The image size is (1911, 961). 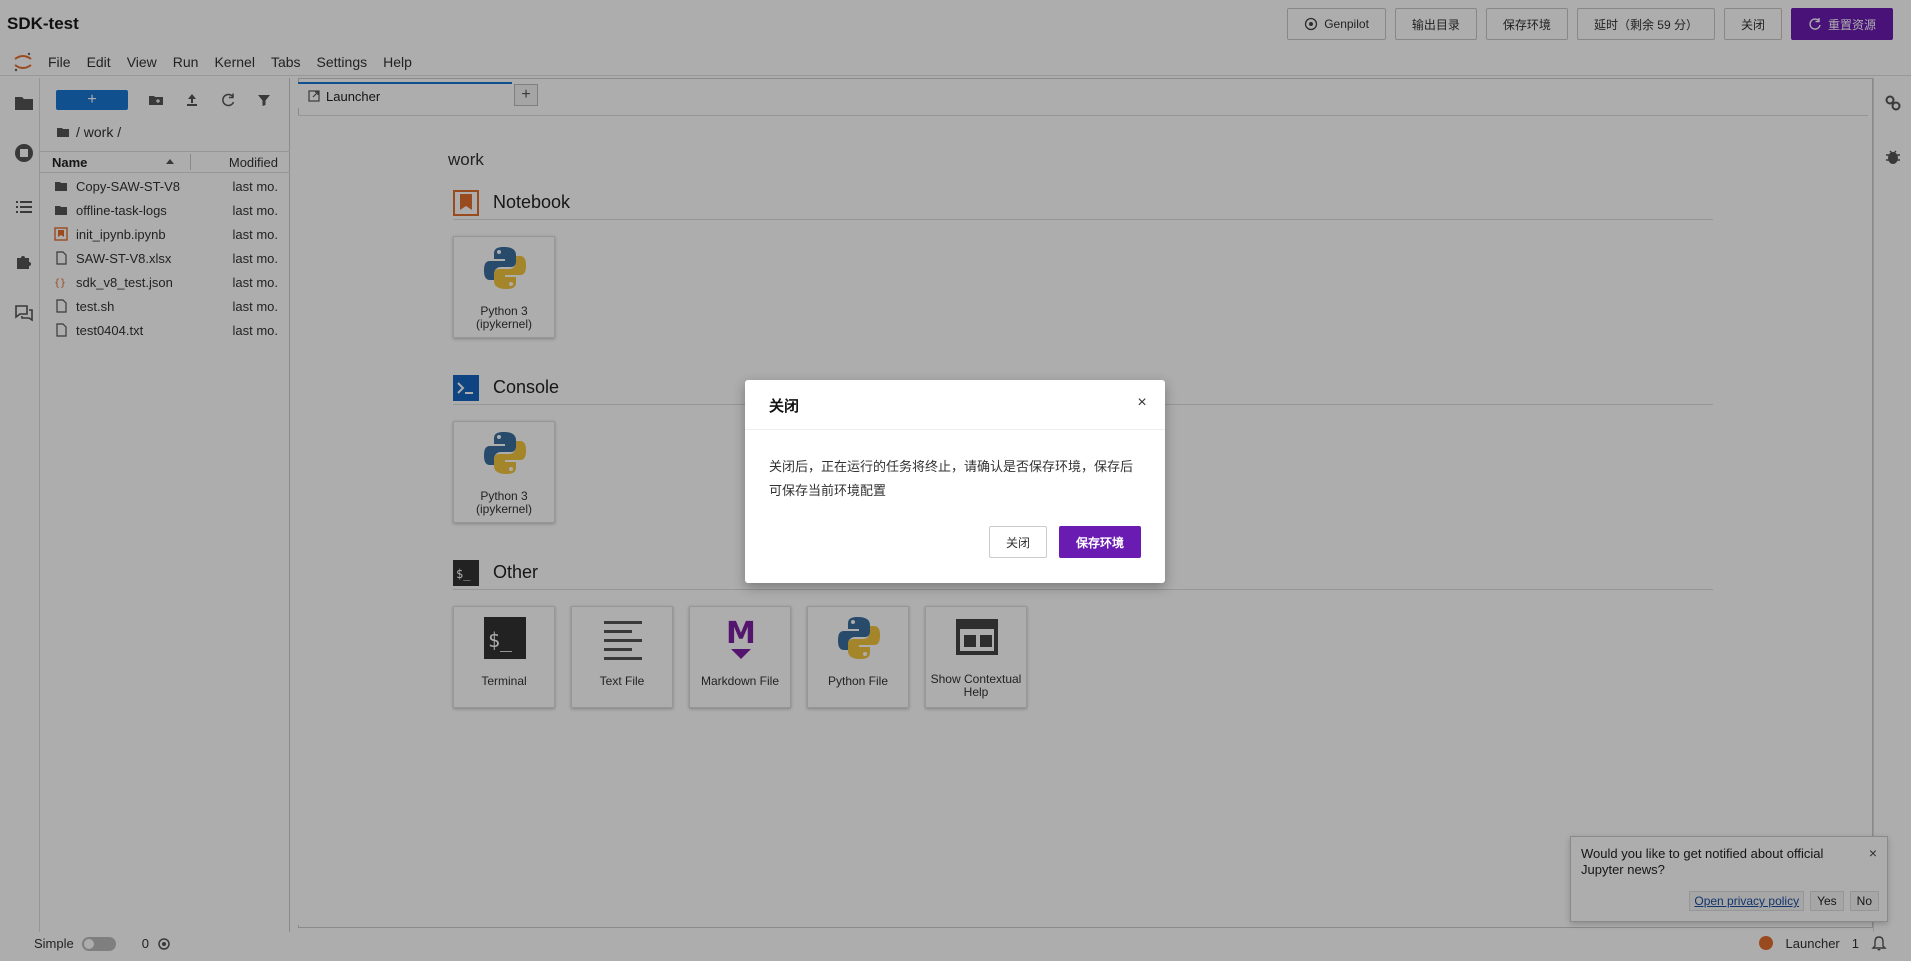 What do you see at coordinates (955, 405) in the screenshot?
I see `dialog-header: 关闭 ×` at bounding box center [955, 405].